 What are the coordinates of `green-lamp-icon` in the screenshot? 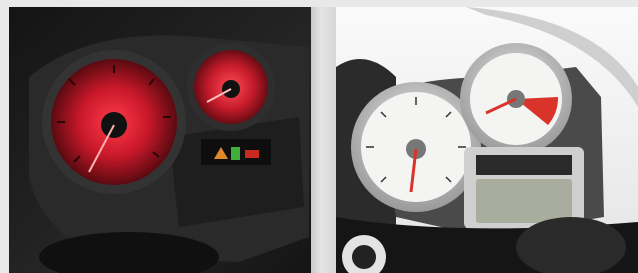 It's located at (235, 153).